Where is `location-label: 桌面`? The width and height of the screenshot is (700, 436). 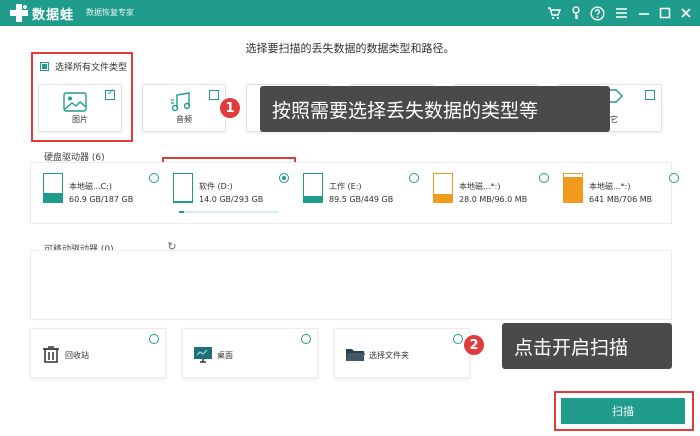 location-label: 桌面 is located at coordinates (225, 355).